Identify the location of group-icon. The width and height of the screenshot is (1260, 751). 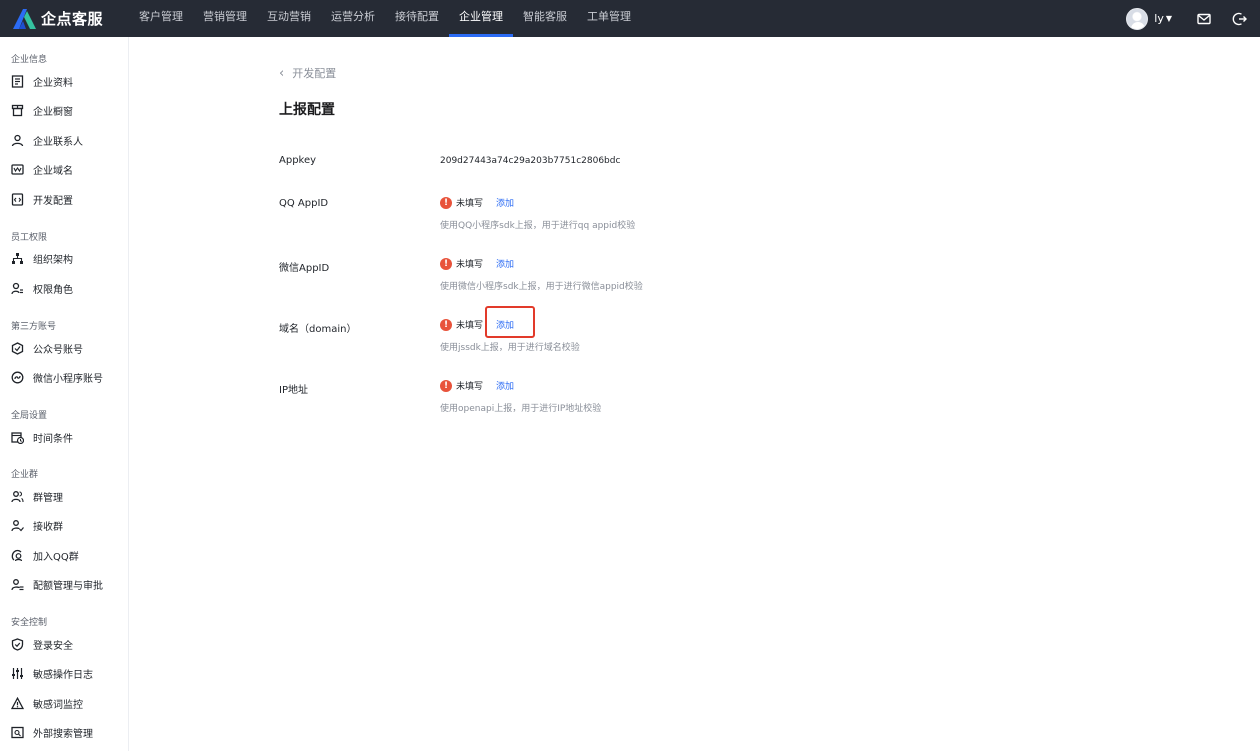
(17, 496).